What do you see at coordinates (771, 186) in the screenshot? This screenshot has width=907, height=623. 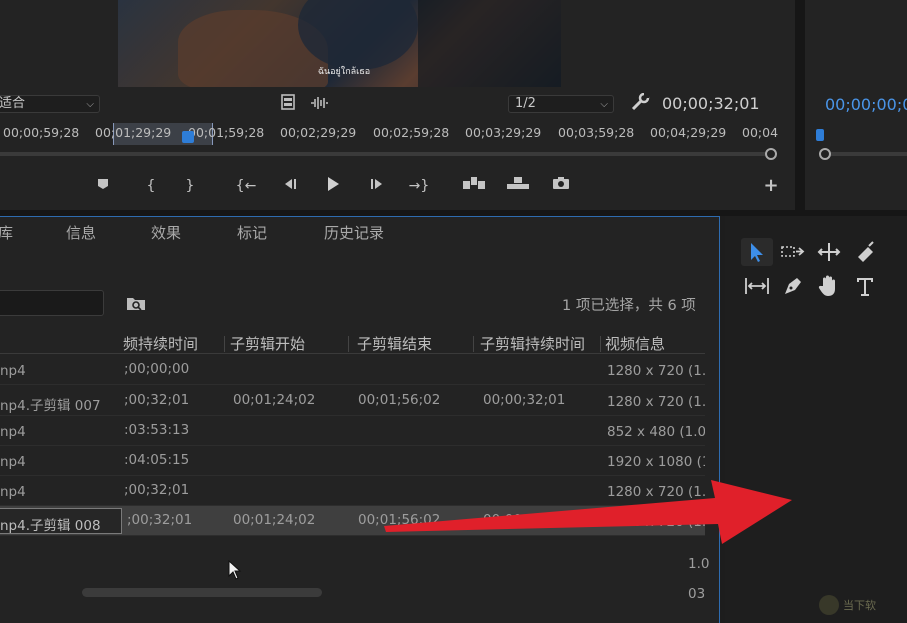 I see `add-button-icon: +` at bounding box center [771, 186].